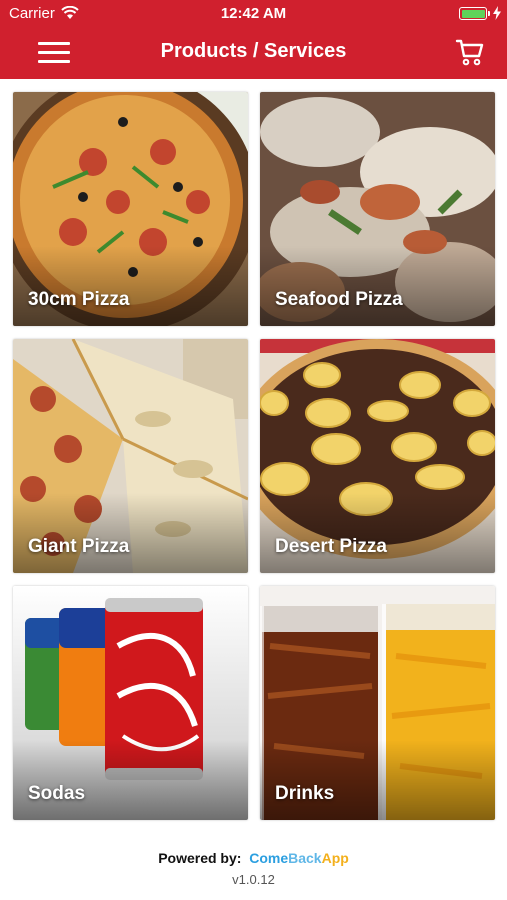  I want to click on category-tile-giant-pizza: Giant Pizza, so click(130, 456).